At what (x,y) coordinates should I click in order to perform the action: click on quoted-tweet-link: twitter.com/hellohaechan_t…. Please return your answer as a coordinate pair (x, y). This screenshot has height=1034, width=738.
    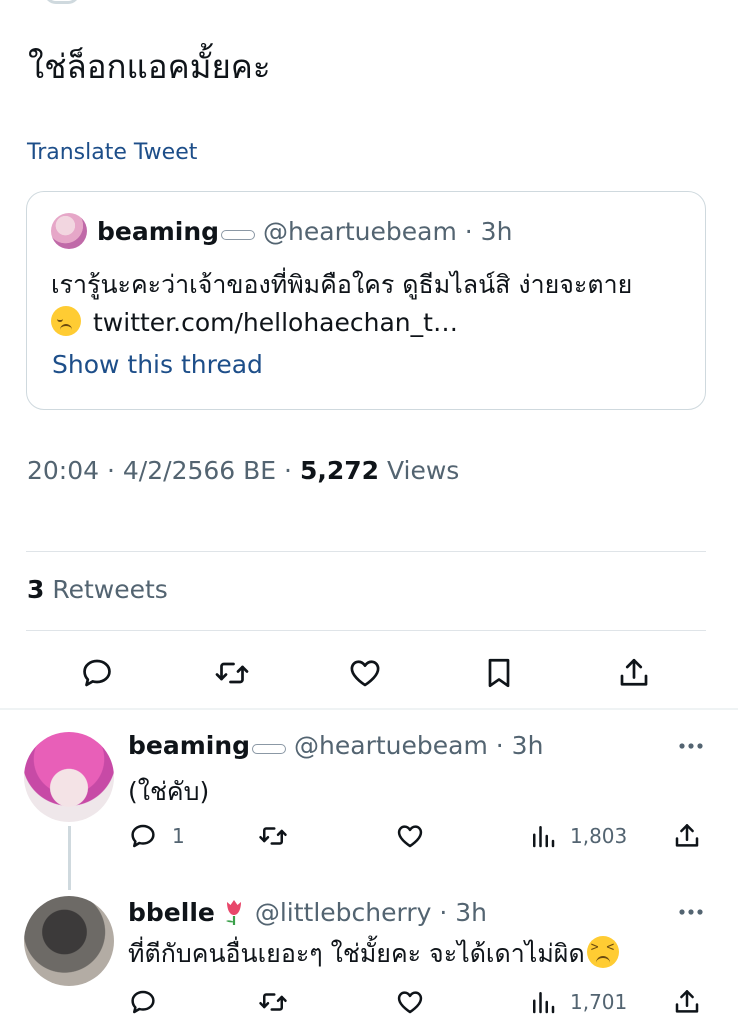
    Looking at the image, I should click on (275, 322).